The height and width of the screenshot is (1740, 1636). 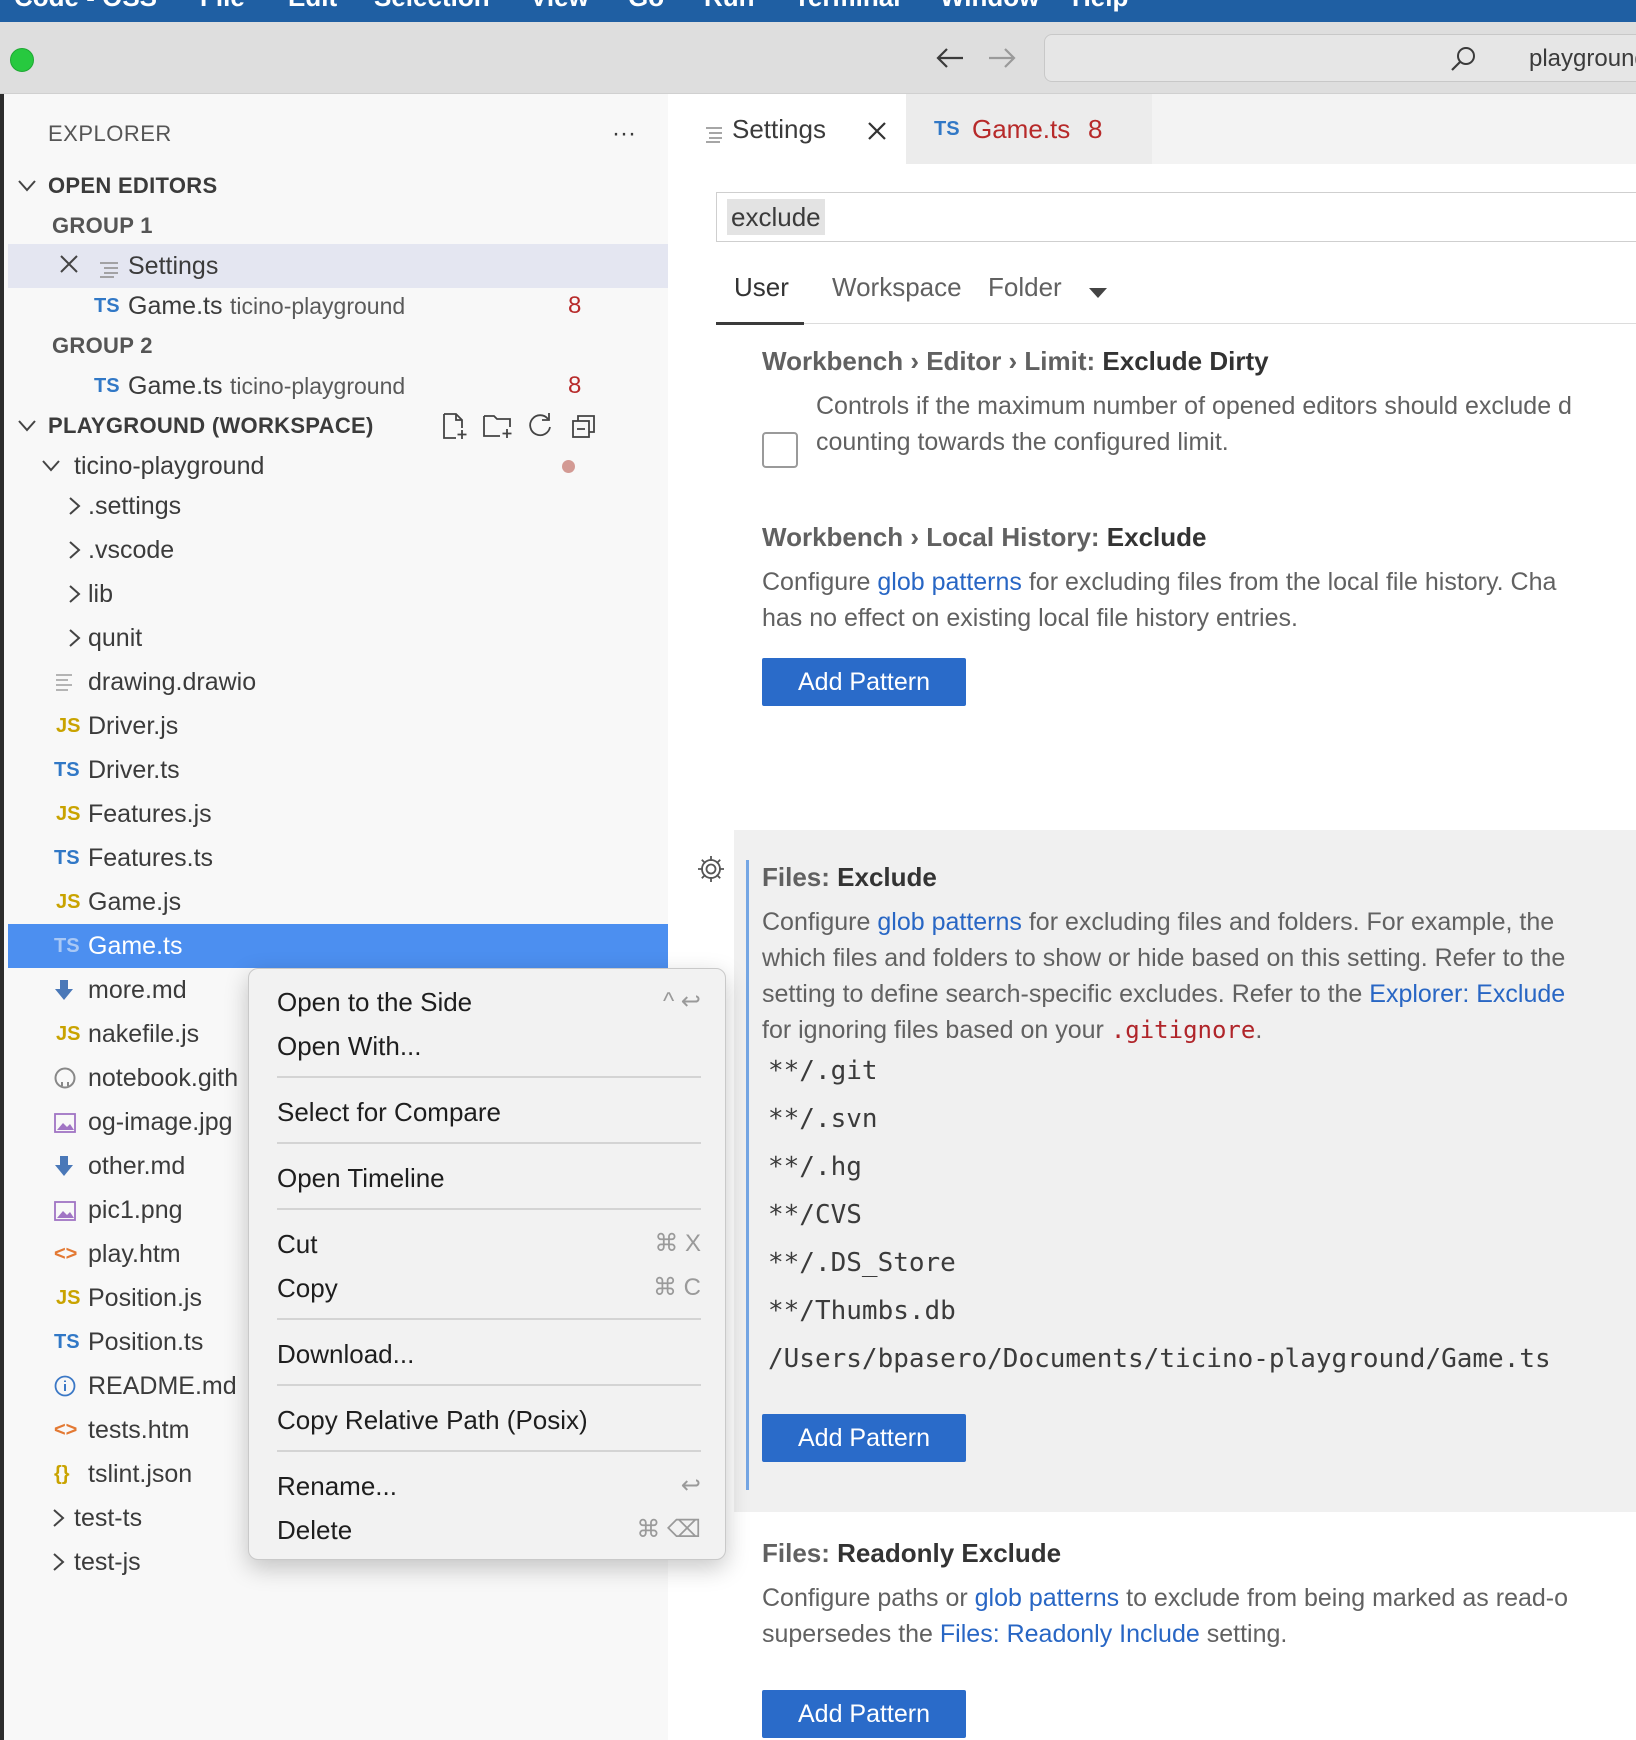 What do you see at coordinates (815, 1215) in the screenshot?
I see `glob-pattern-item: **/CVS` at bounding box center [815, 1215].